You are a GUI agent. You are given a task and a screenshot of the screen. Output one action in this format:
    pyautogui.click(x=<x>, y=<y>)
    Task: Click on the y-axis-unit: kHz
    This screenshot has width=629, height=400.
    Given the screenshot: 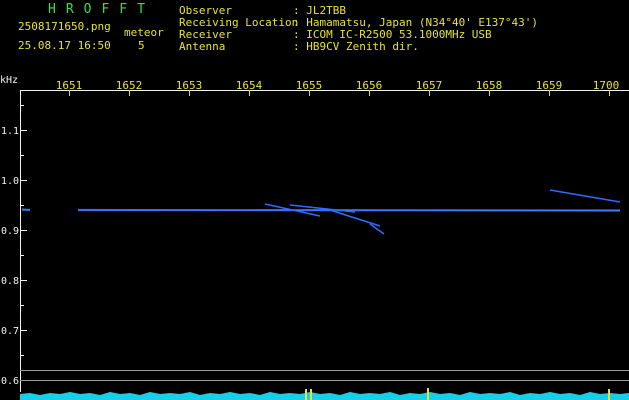 What is the action you would take?
    pyautogui.click(x=9, y=80)
    